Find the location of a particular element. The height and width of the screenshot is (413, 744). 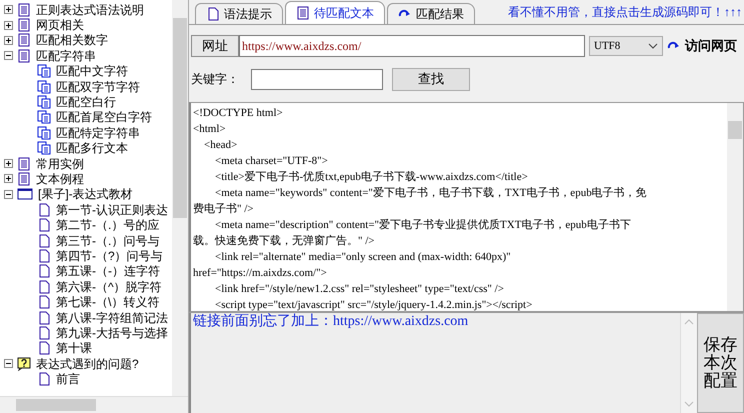

save-button: 保存本次配置 is located at coordinates (720, 363).